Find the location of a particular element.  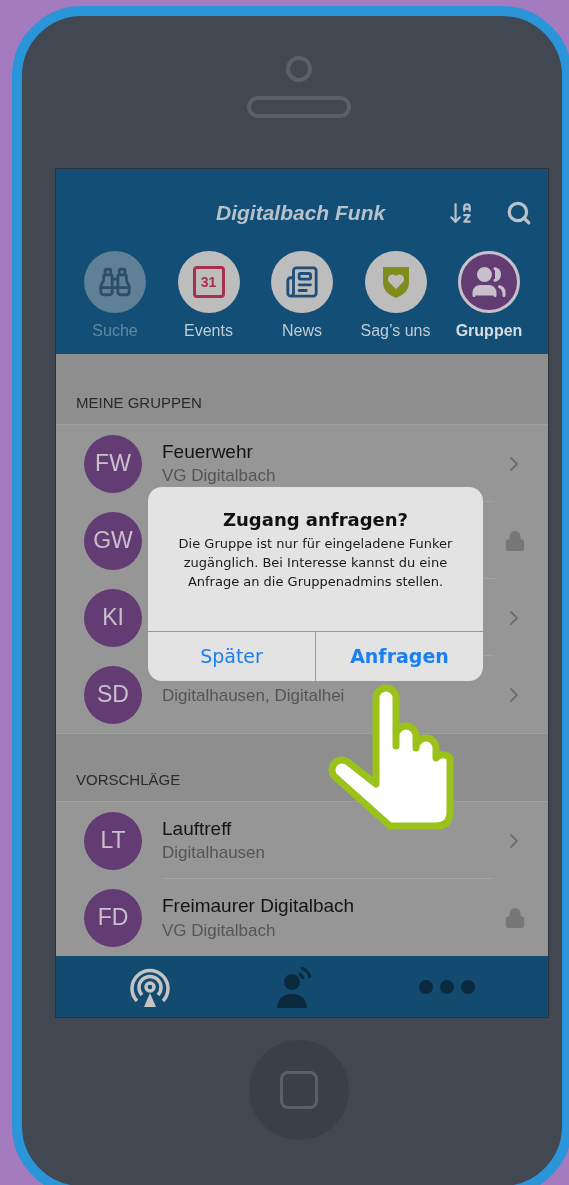

nav-tab: Sag’s uns is located at coordinates (395, 295).